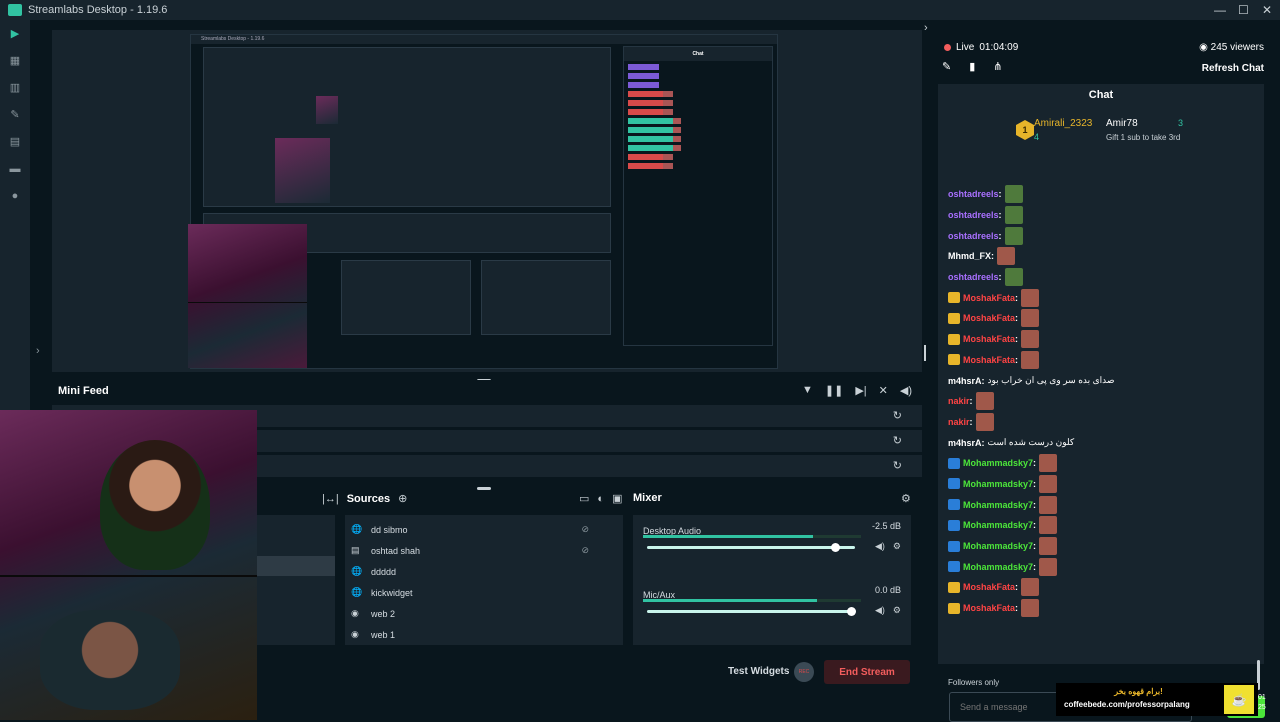  I want to click on highlighter-icon: ●, so click(15, 195).